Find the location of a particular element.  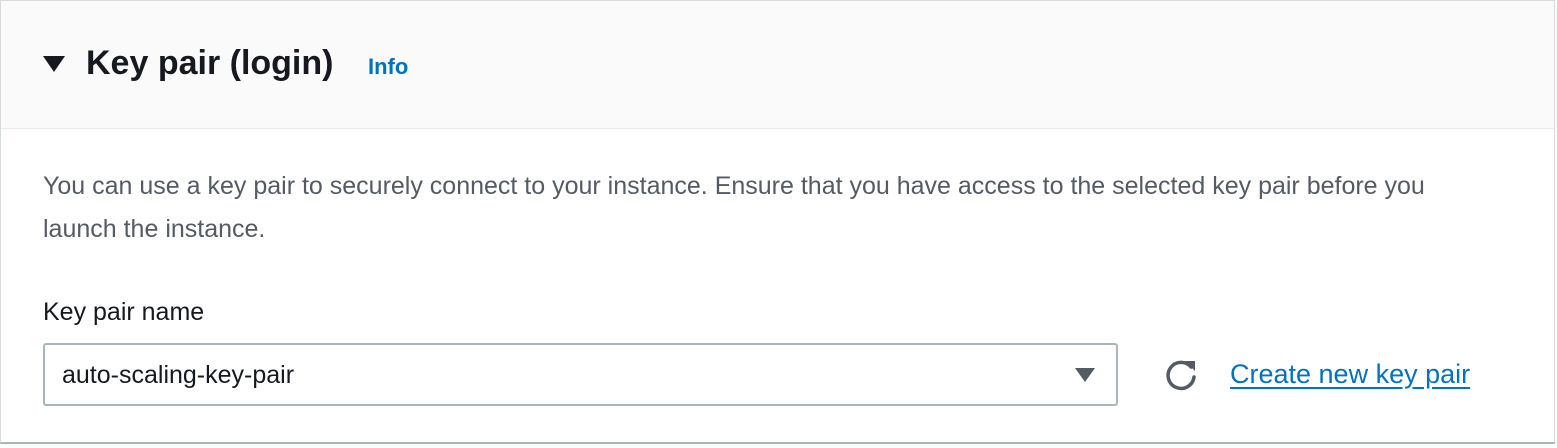

panel-title: Key pair (login) is located at coordinates (210, 63).